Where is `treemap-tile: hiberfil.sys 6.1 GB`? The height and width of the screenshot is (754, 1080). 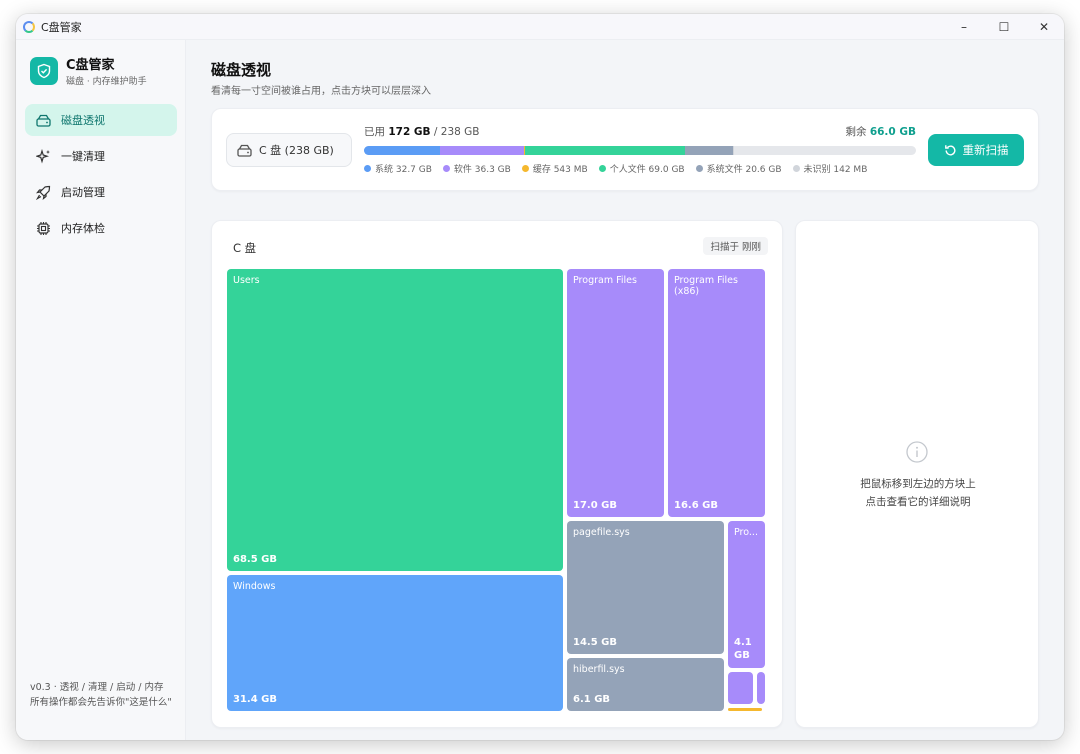
treemap-tile: hiberfil.sys 6.1 GB is located at coordinates (645, 684).